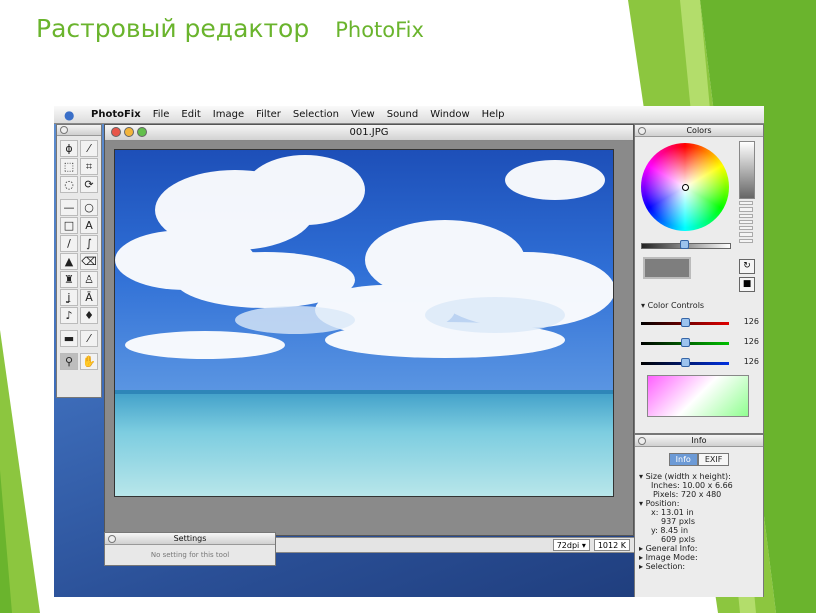  I want to click on color-controls-label: ▾ Color Controls, so click(673, 305).